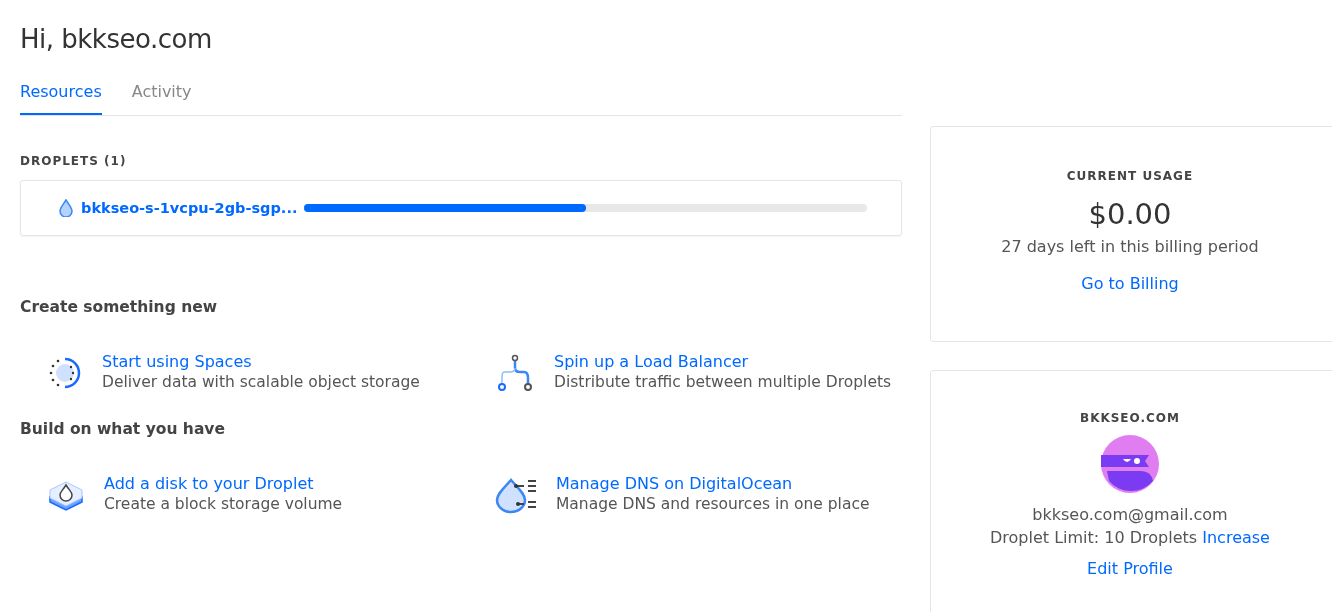 This screenshot has width=1332, height=612. Describe the element at coordinates (1130, 514) in the screenshot. I see `email-text: bkkseo.com@gmail.com` at that location.